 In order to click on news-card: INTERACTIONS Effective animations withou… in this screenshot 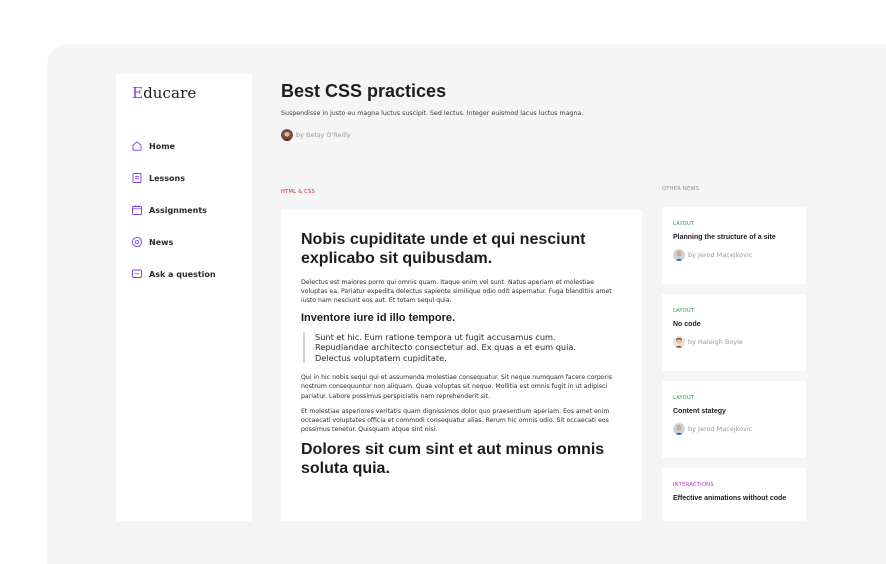, I will do `click(734, 494)`.